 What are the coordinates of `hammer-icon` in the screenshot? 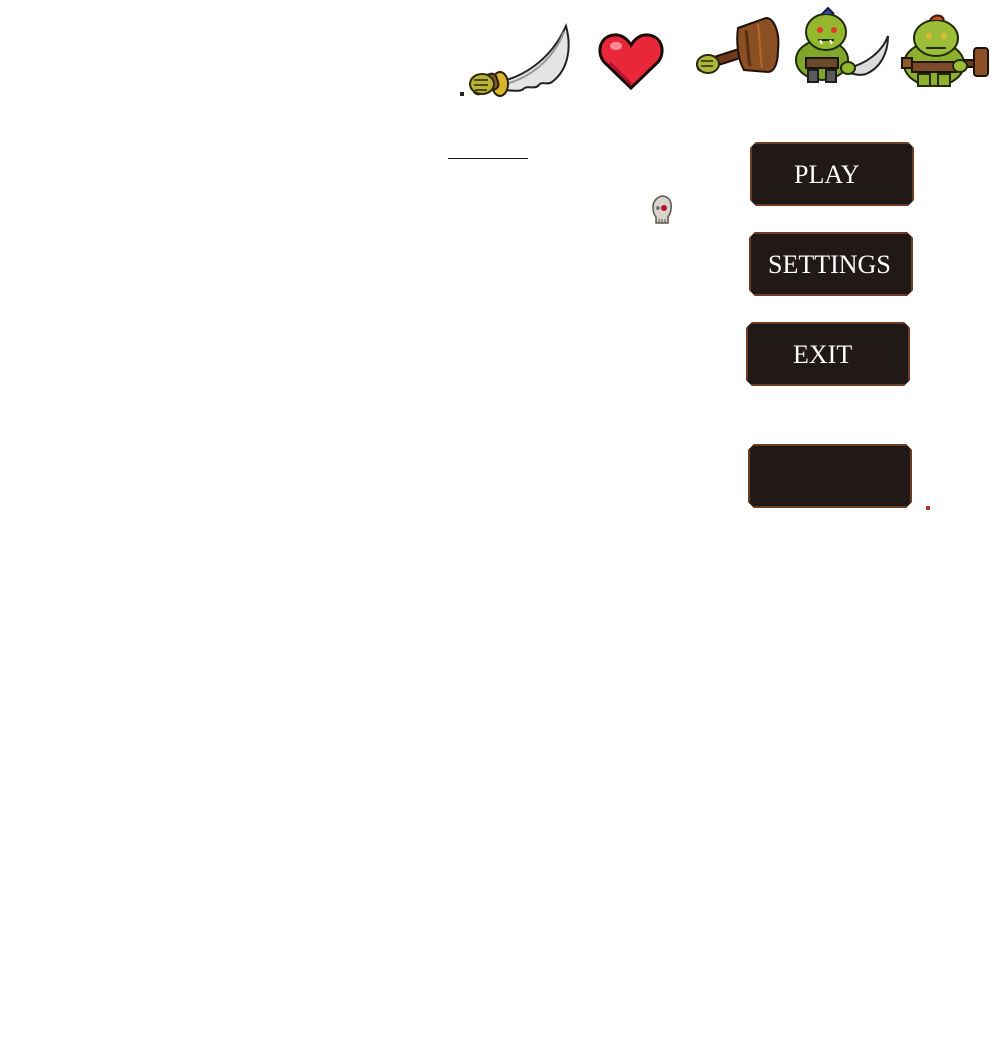 It's located at (736, 47).